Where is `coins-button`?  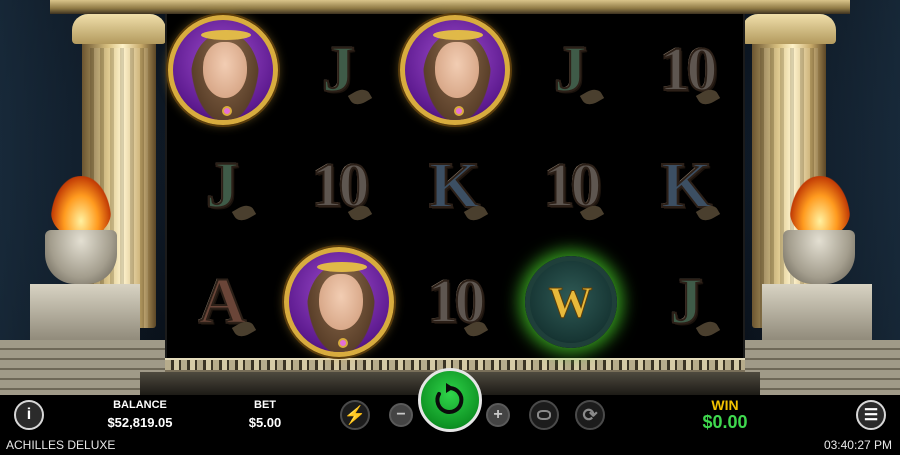
coins-button is located at coordinates (544, 415).